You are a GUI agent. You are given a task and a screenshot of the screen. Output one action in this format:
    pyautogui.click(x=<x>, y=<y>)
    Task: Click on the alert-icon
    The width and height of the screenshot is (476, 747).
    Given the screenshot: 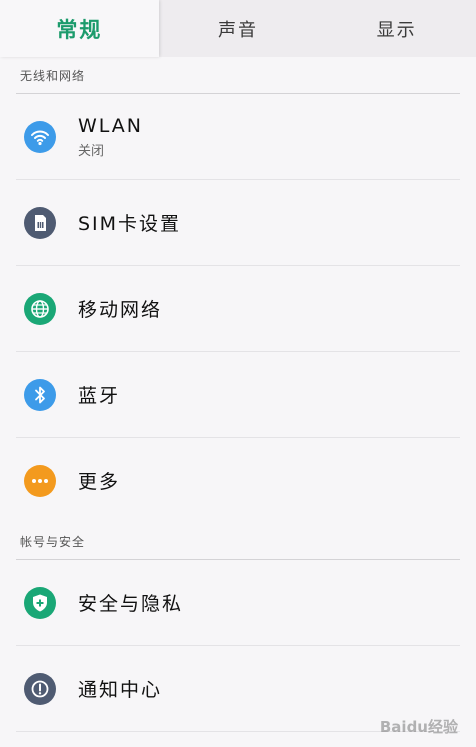 What is the action you would take?
    pyautogui.click(x=40, y=688)
    